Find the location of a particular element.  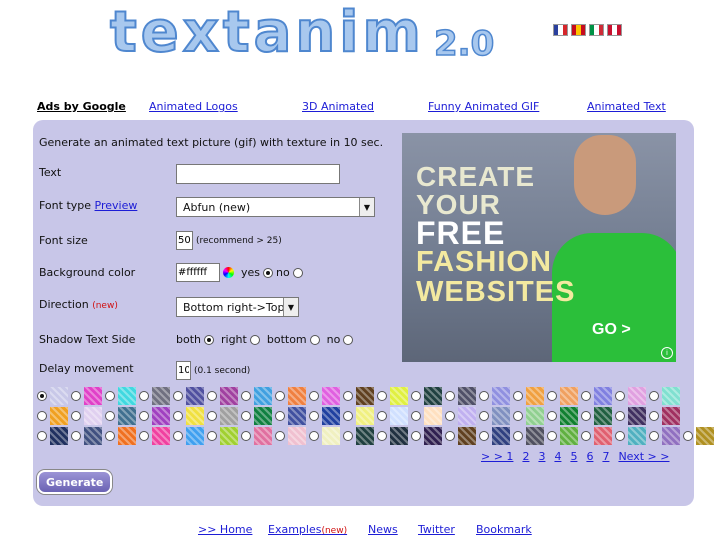

shadow-bottom-radio is located at coordinates (314, 339).